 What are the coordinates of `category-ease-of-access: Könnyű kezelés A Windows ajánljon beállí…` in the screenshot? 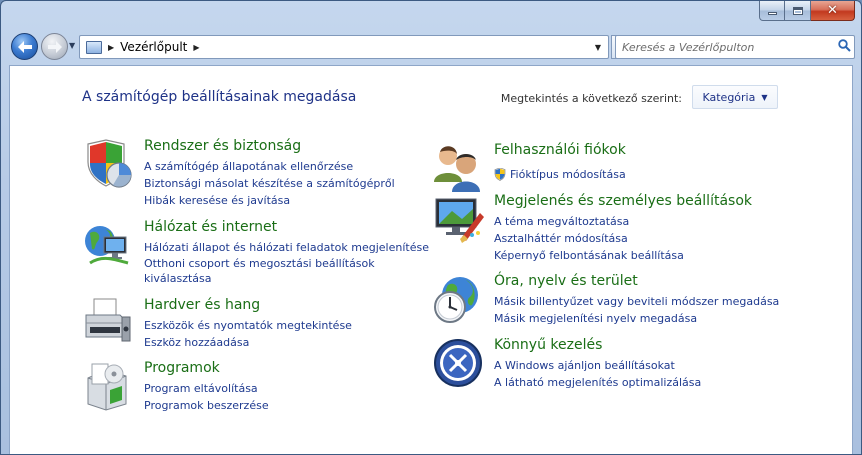 It's located at (632, 367).